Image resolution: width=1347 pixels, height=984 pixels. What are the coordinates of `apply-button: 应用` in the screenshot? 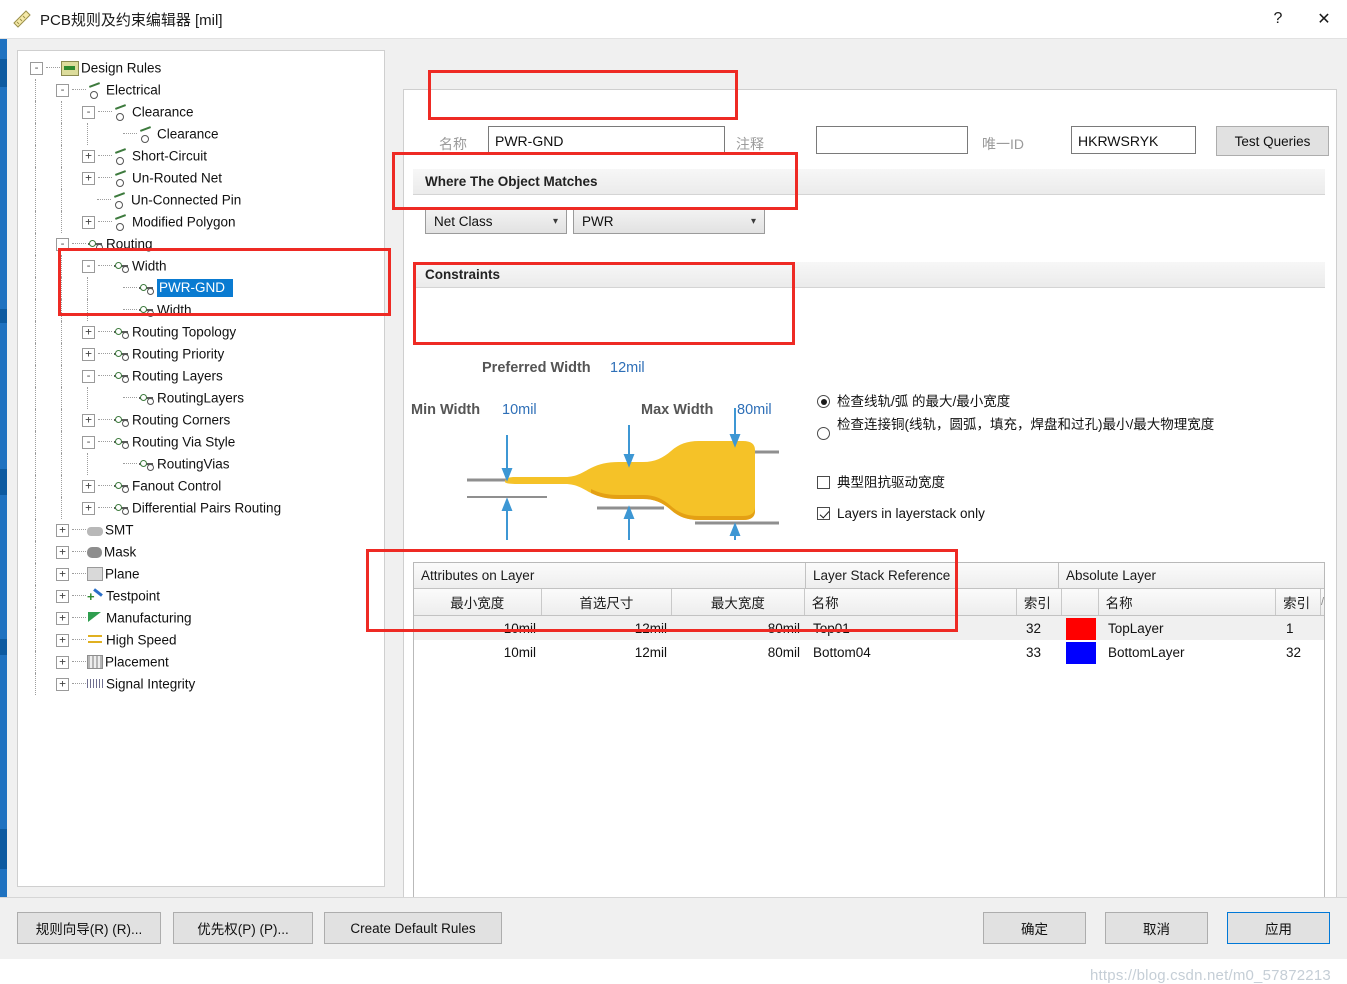 It's located at (1278, 928).